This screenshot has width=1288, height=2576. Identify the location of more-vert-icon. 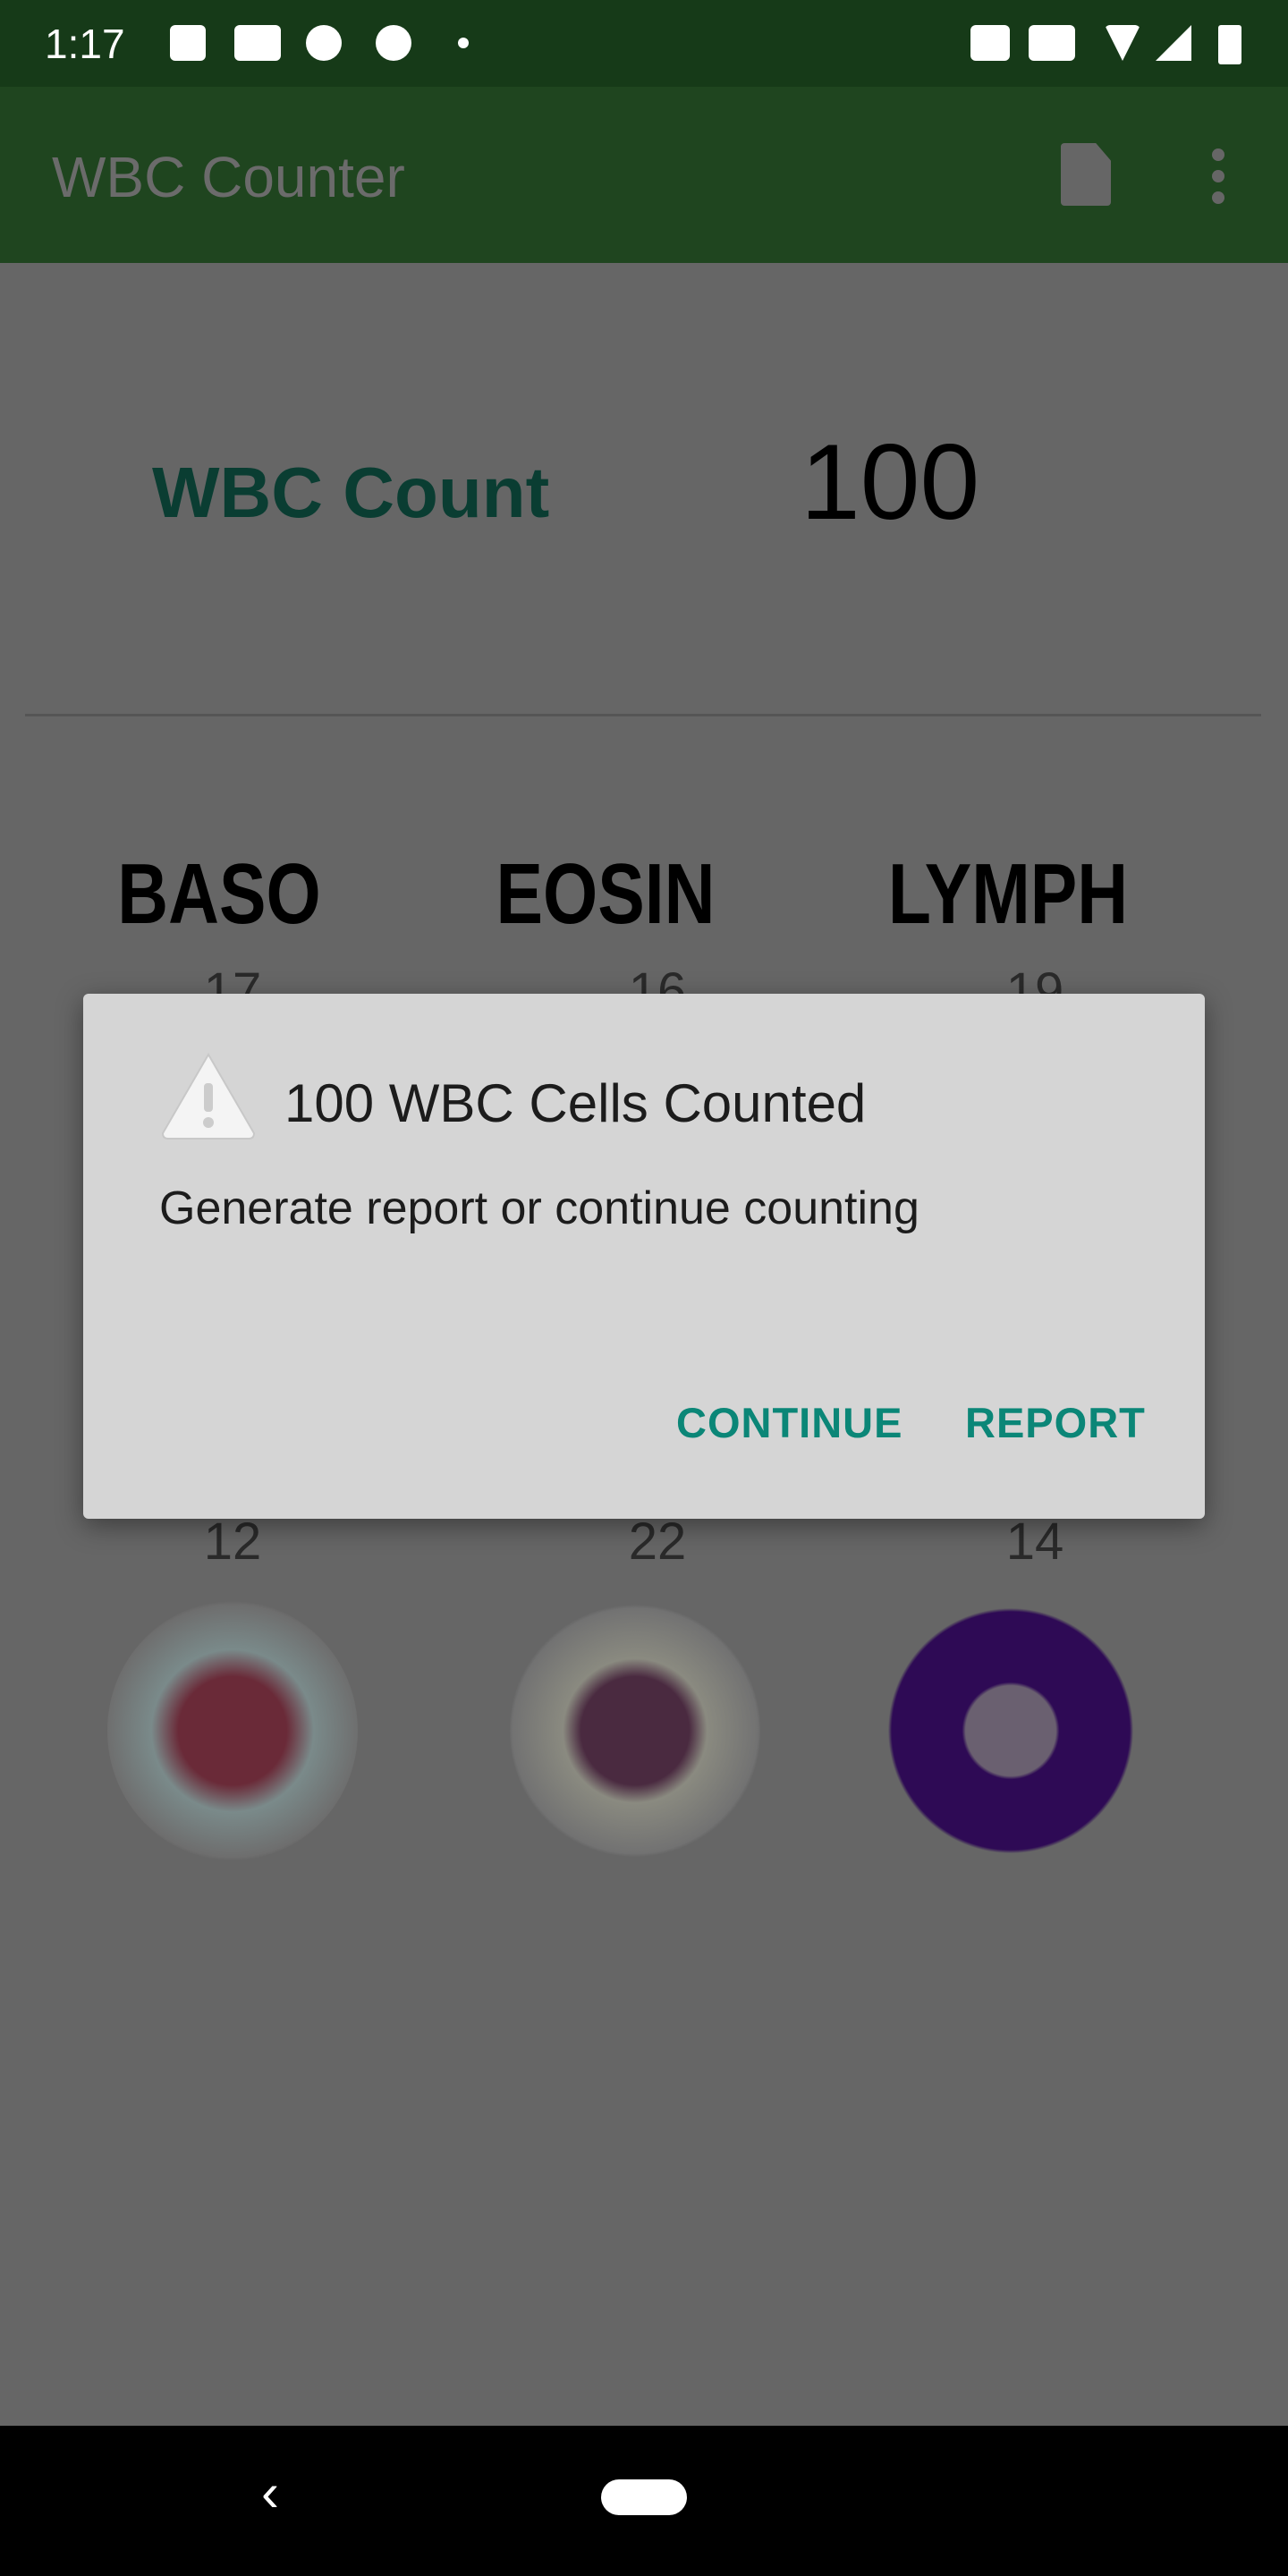
(1218, 180).